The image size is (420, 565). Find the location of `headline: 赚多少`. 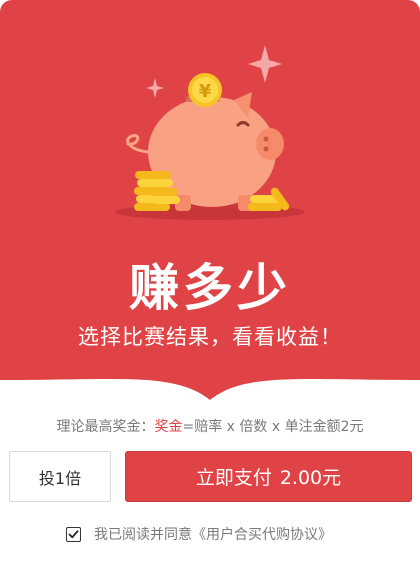

headline: 赚多少 is located at coordinates (210, 288).